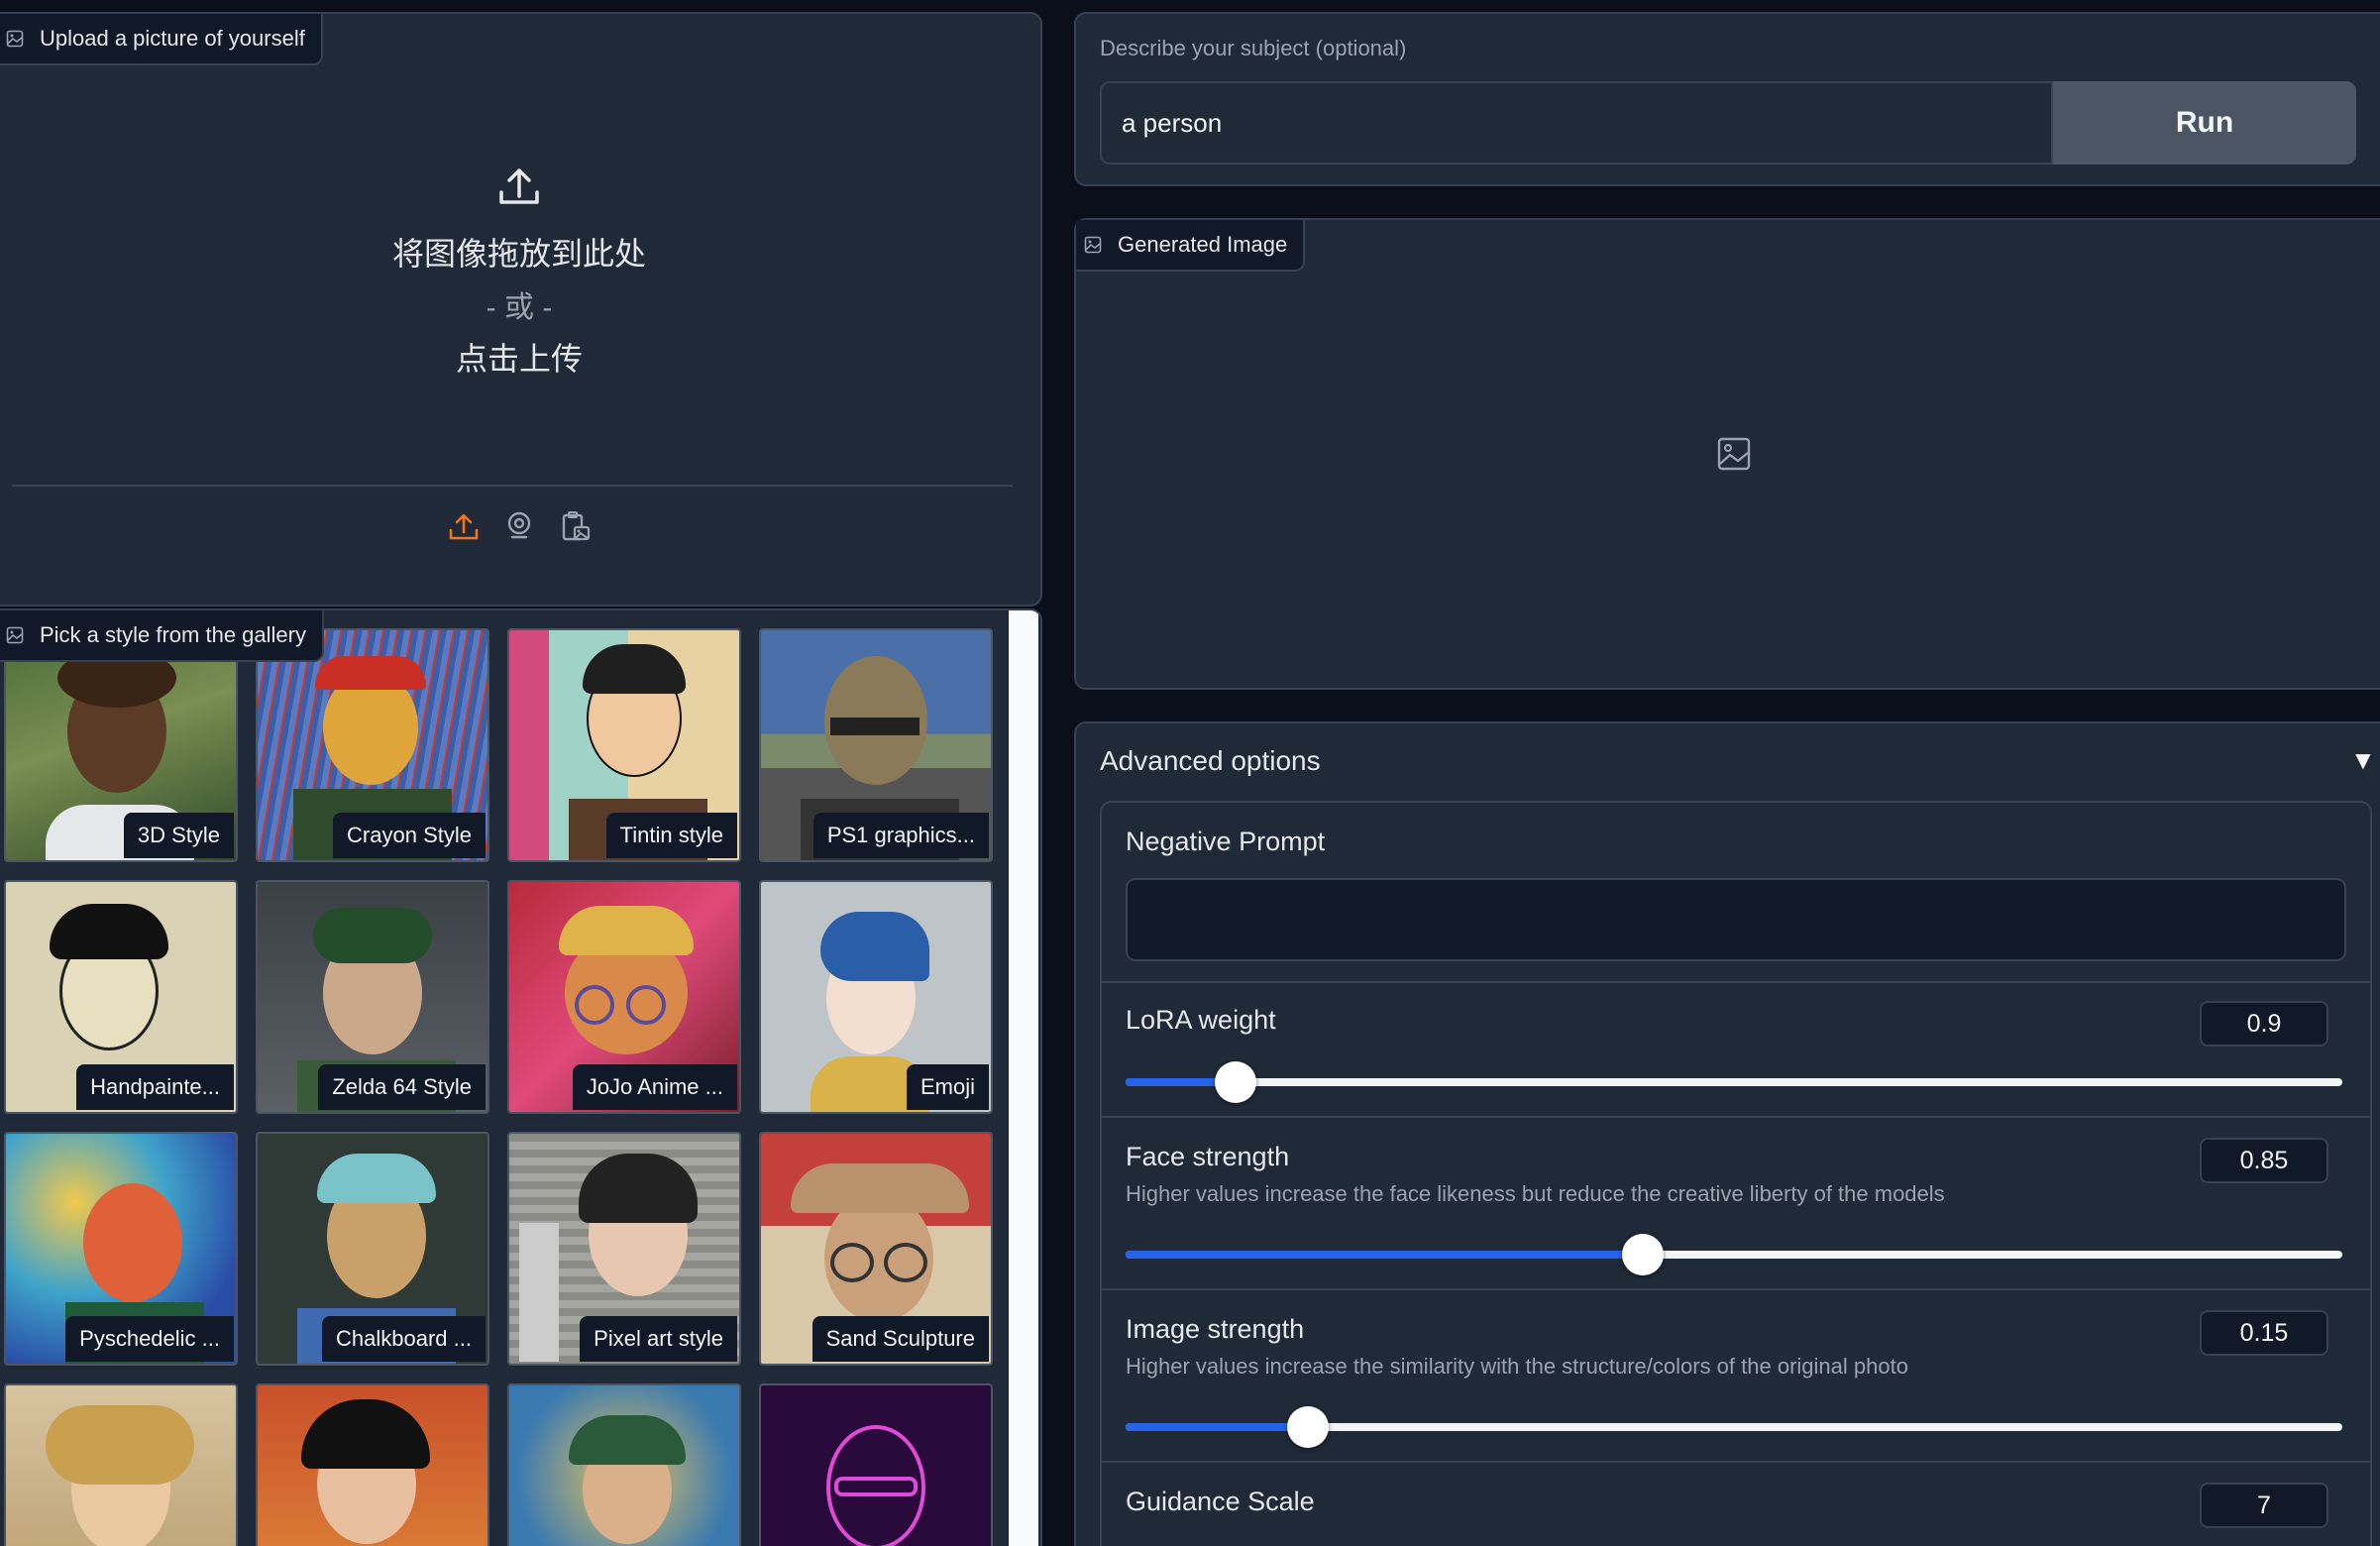 Image resolution: width=2380 pixels, height=1546 pixels. Describe the element at coordinates (1576, 123) in the screenshot. I see `subject-input` at that location.